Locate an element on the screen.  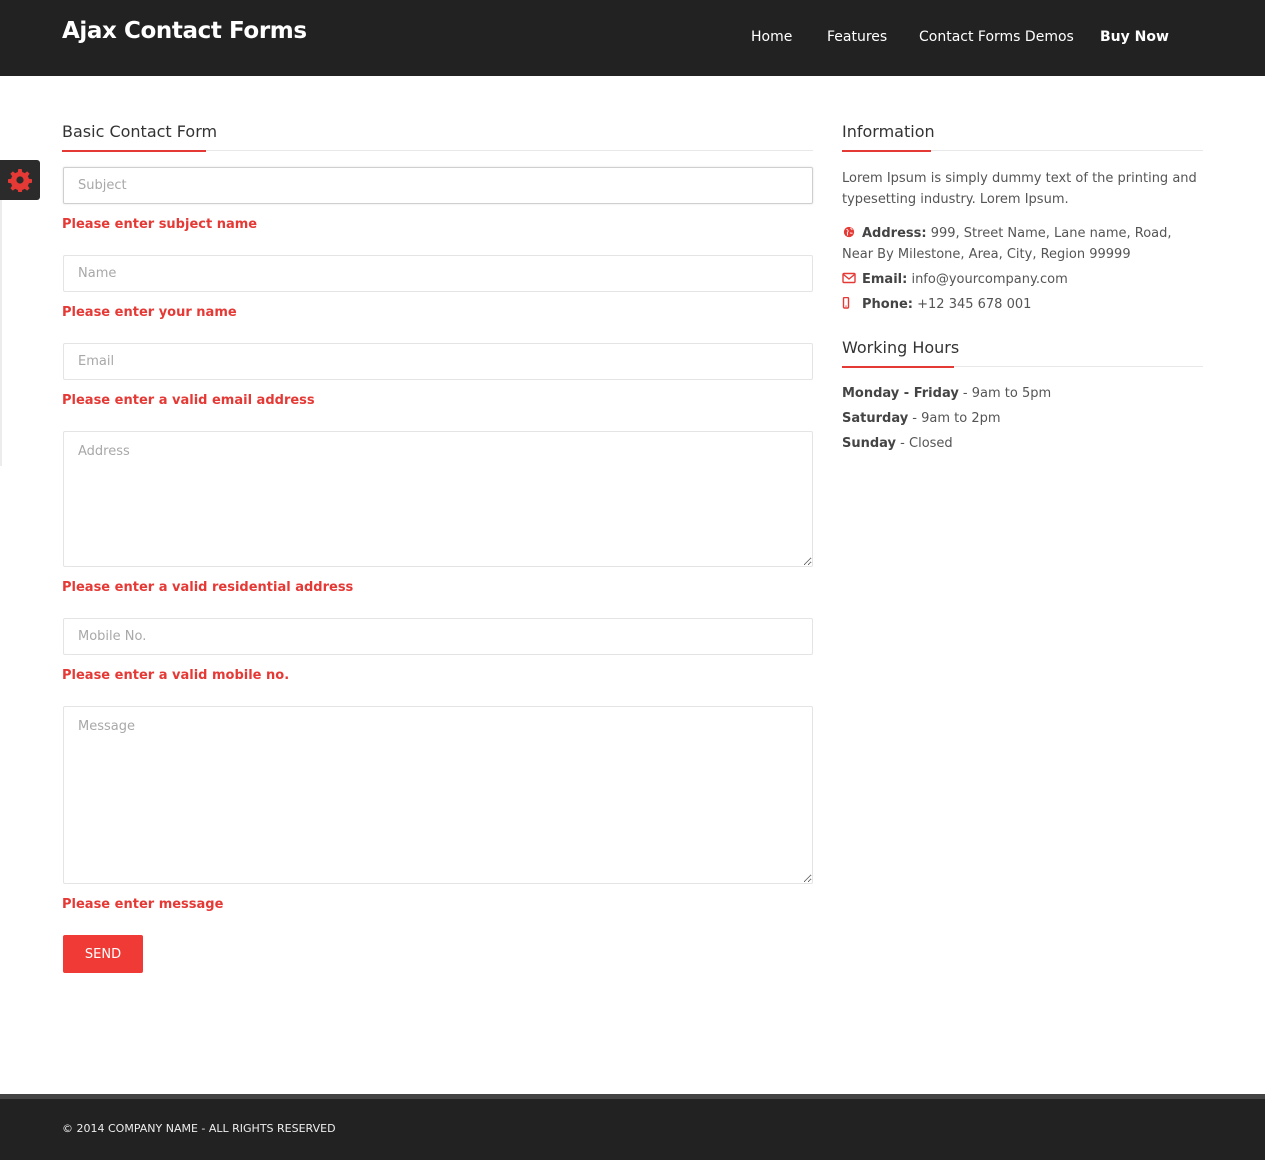
email-input is located at coordinates (438, 361).